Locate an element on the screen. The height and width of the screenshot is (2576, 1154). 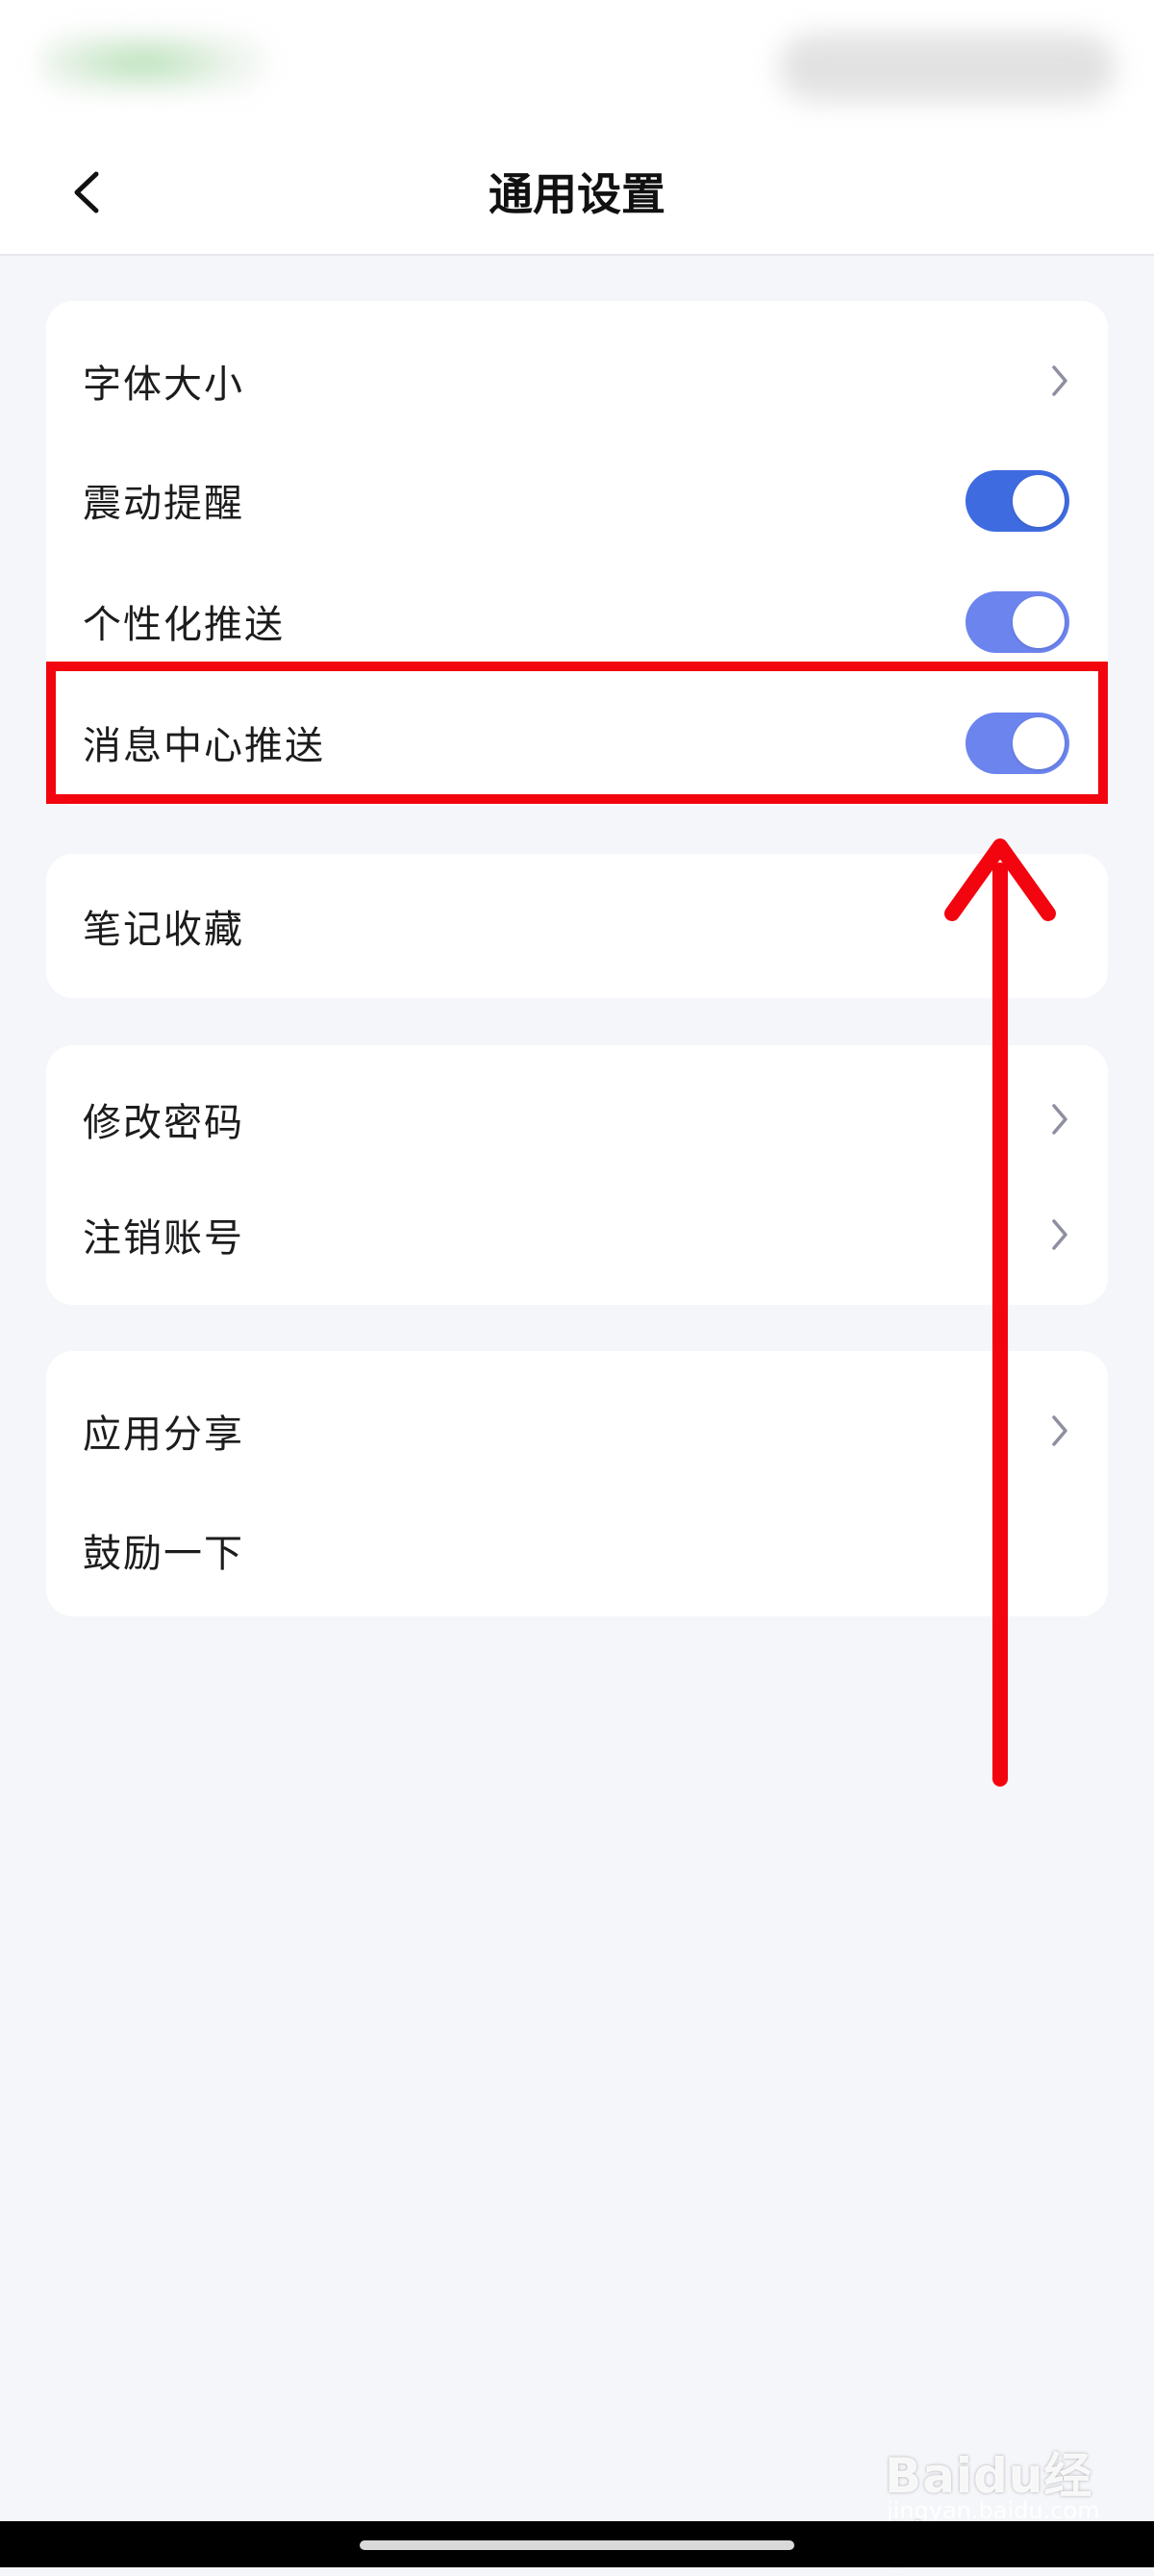
watermark: Baidu经验 jingyan.baidu.com is located at coordinates (1000, 2505).